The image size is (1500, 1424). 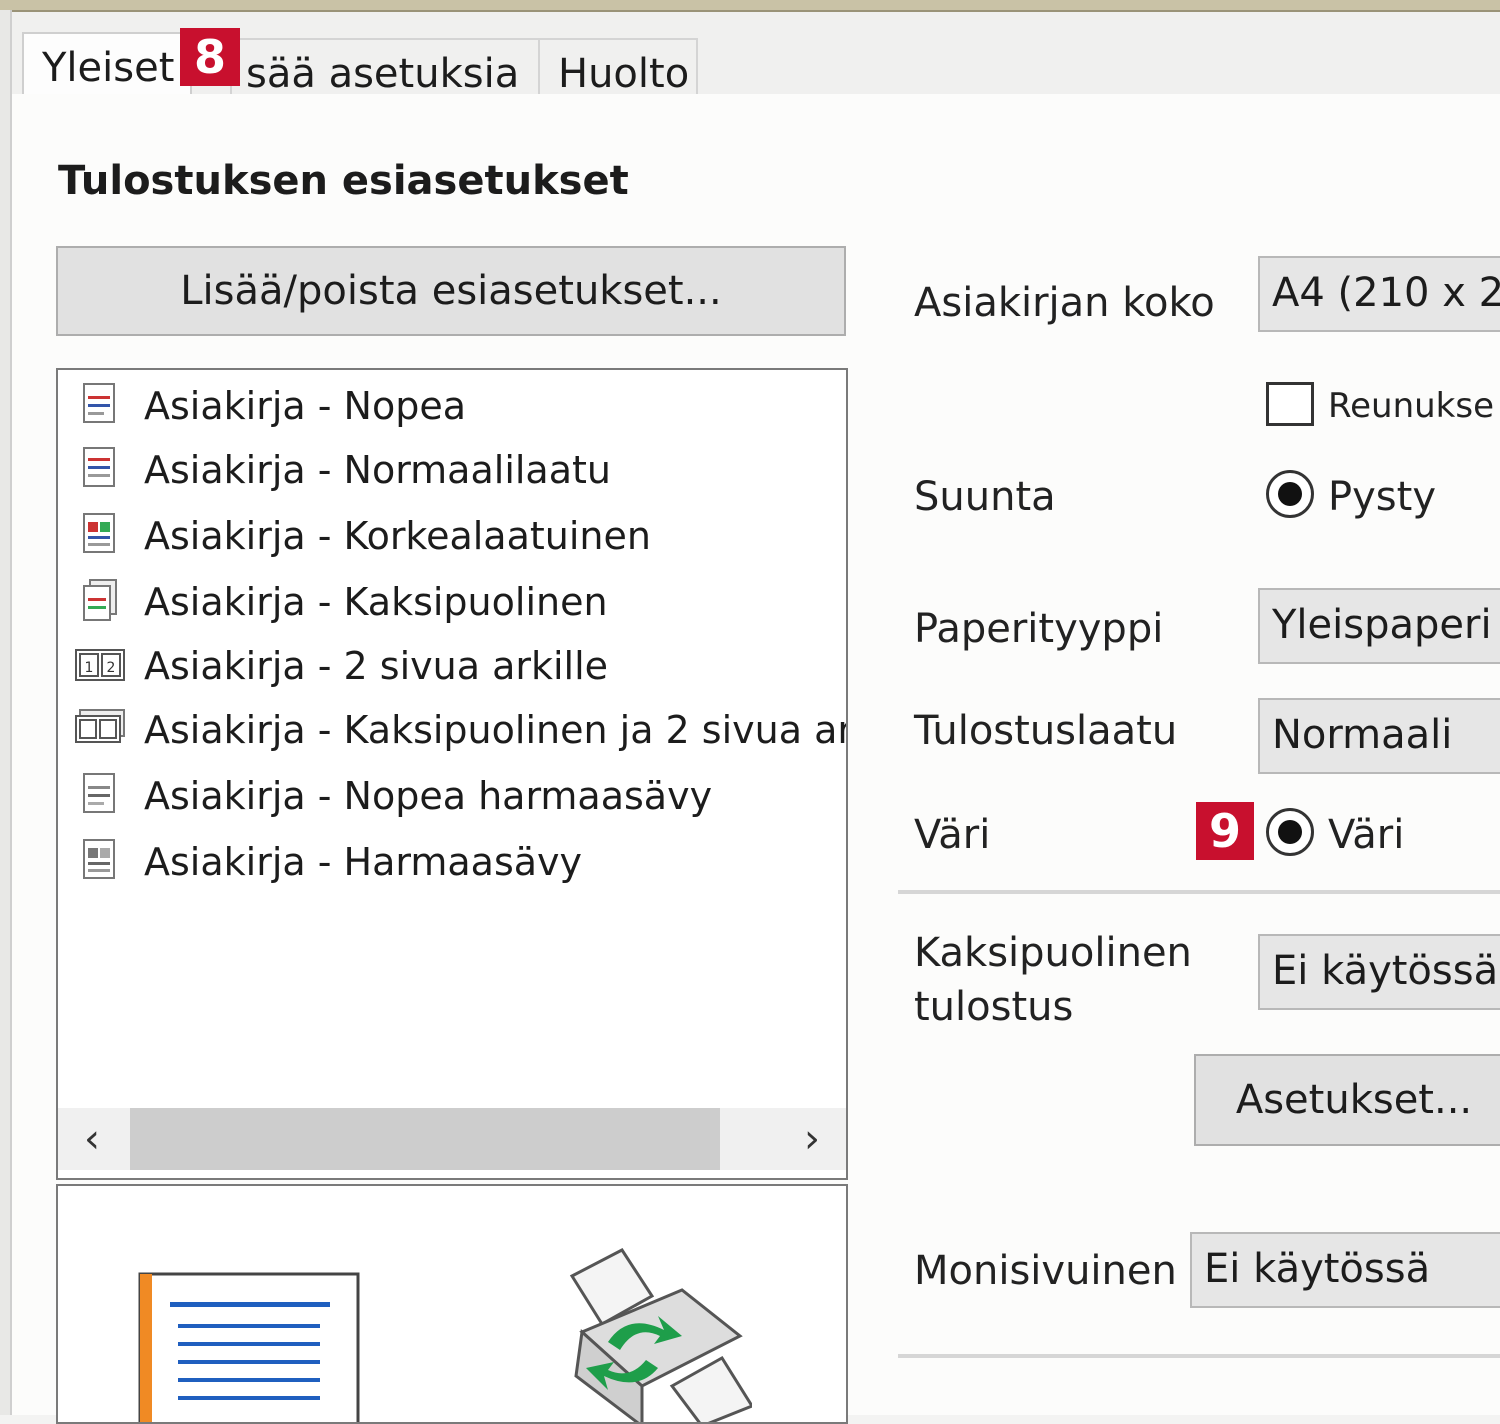 I want to click on tab-maintenance-label: Huolto, so click(x=624, y=74).